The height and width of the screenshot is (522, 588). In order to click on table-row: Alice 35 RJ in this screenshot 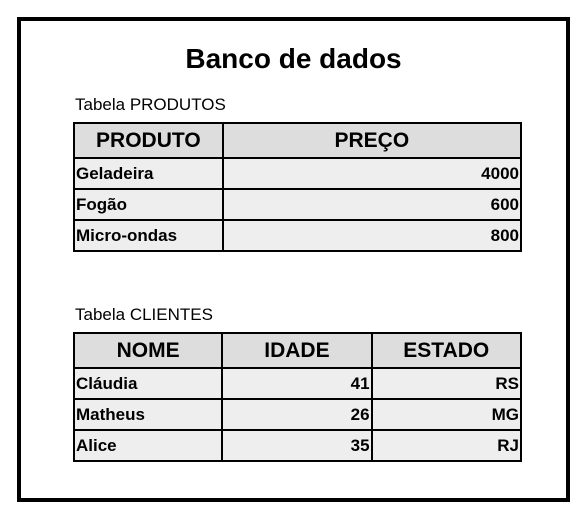, I will do `click(297, 445)`.